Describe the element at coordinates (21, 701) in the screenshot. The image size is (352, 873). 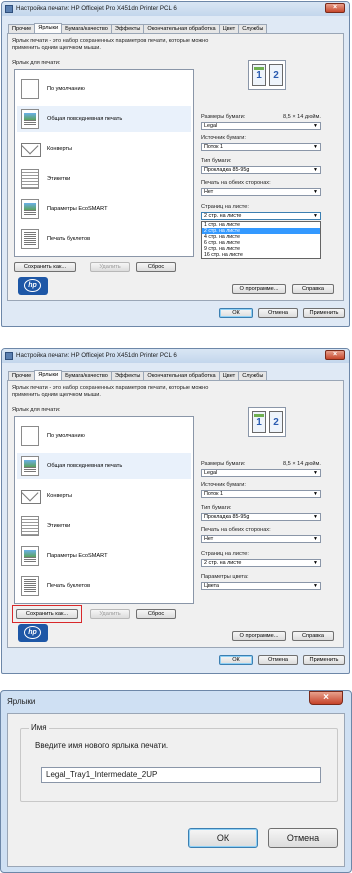
I see `dialog-title: Ярлыки` at that location.